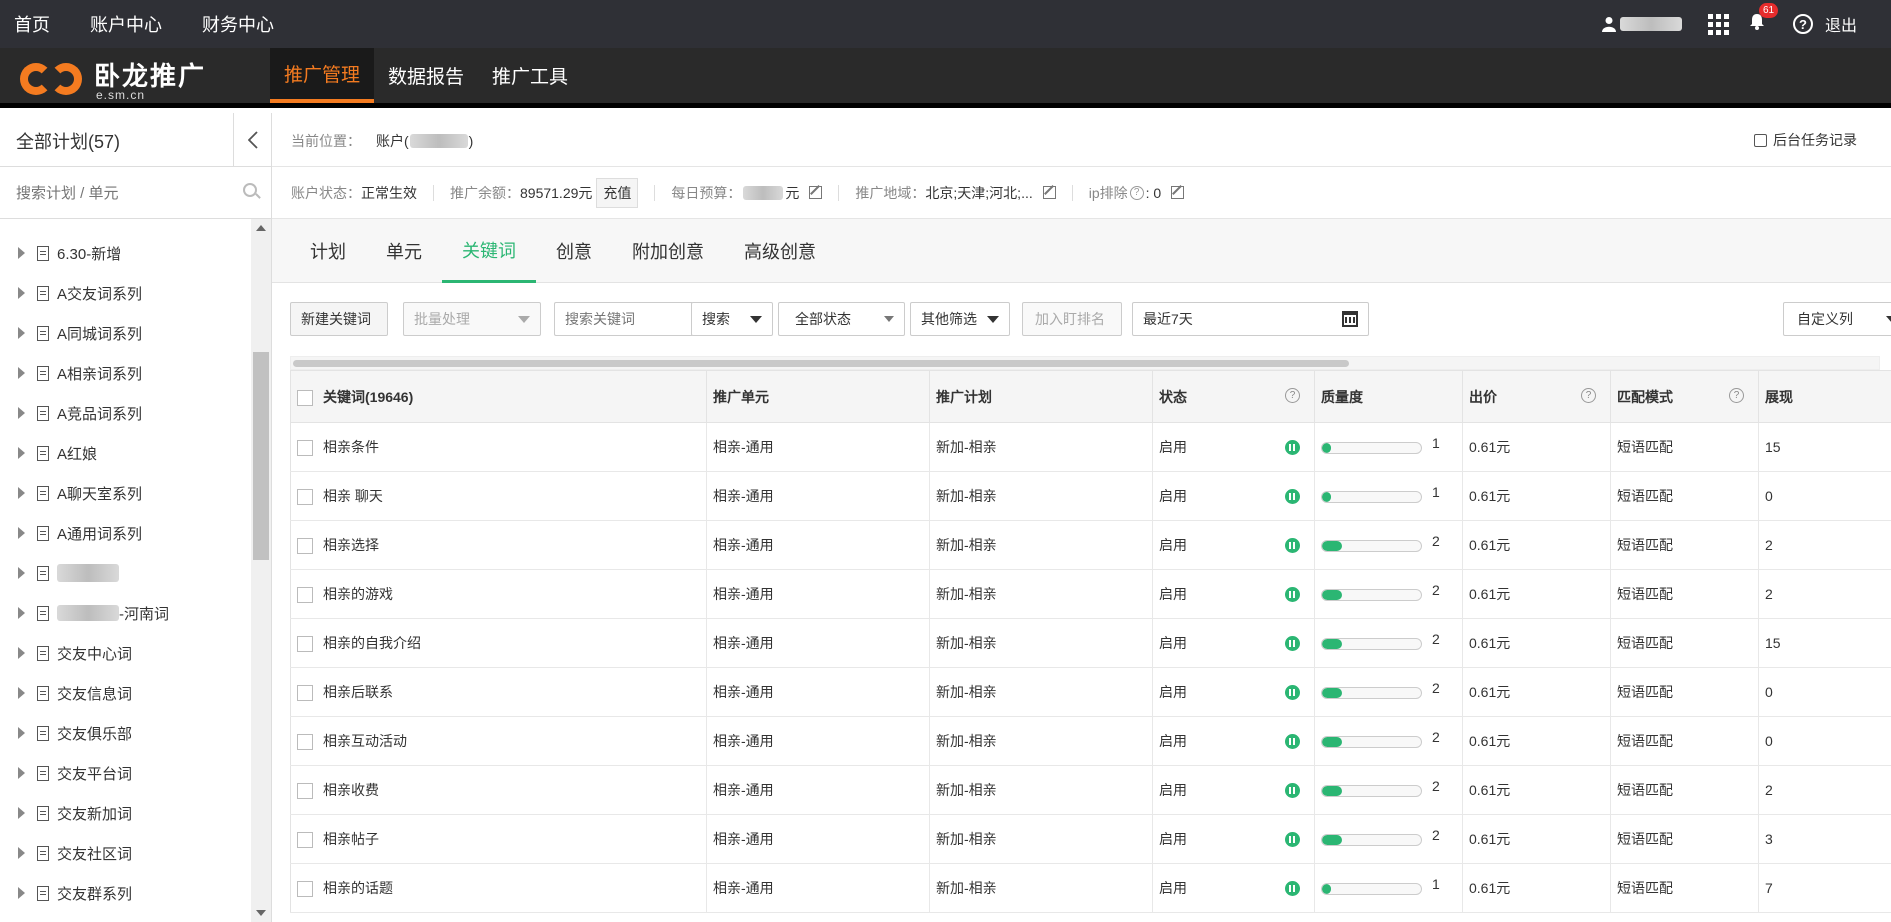 Image resolution: width=1891 pixels, height=922 pixels. I want to click on status-filter-dropdown: 全部状态, so click(841, 319).